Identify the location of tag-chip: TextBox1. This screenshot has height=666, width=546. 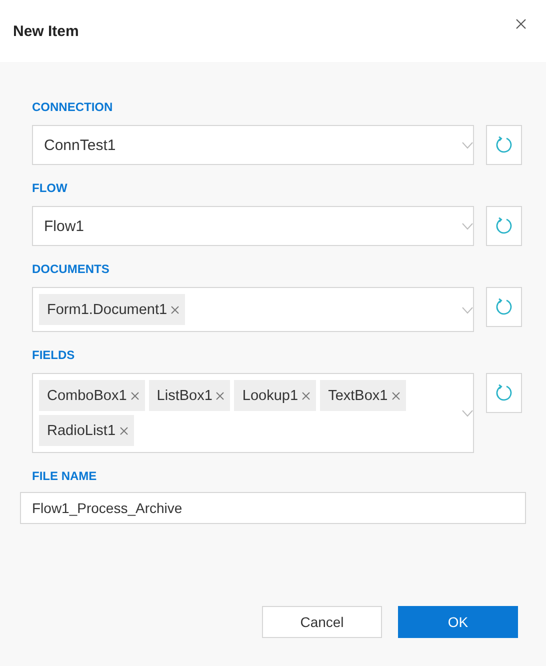
(363, 395).